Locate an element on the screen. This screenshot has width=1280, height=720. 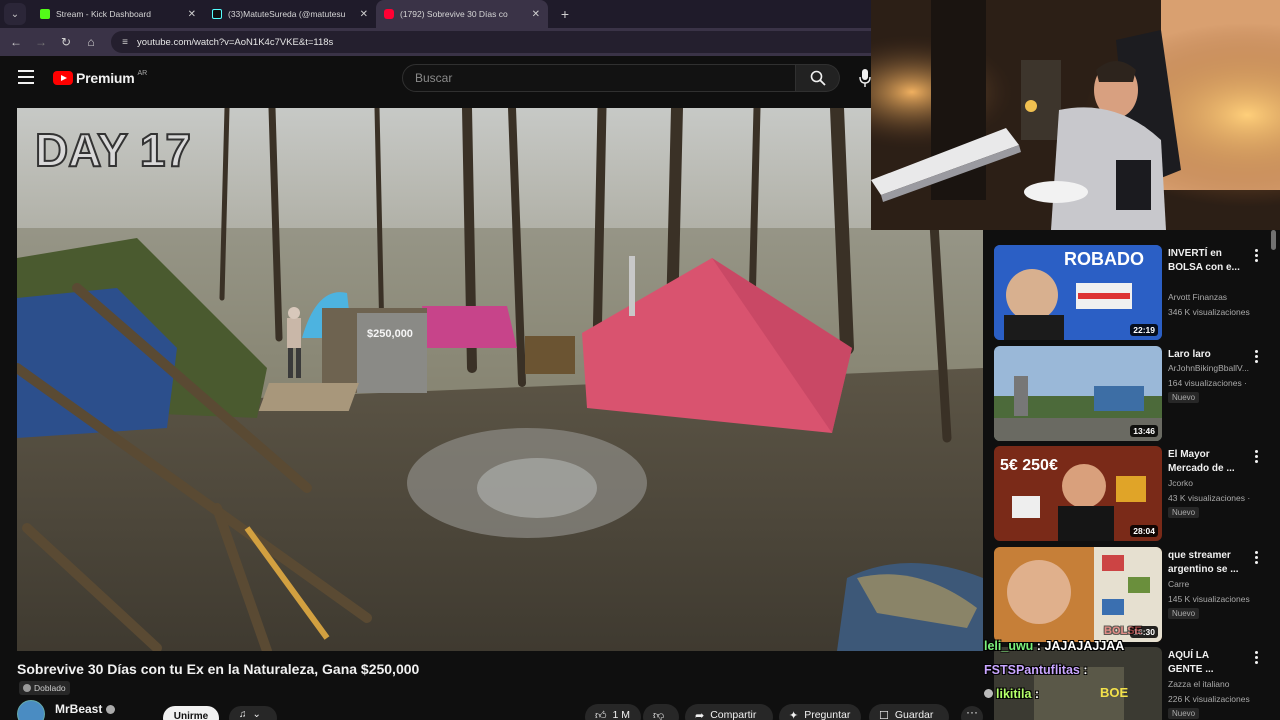
tab-kick-dashboard: Stream - Kick Dashboard ✕ is located at coordinates (118, 14).